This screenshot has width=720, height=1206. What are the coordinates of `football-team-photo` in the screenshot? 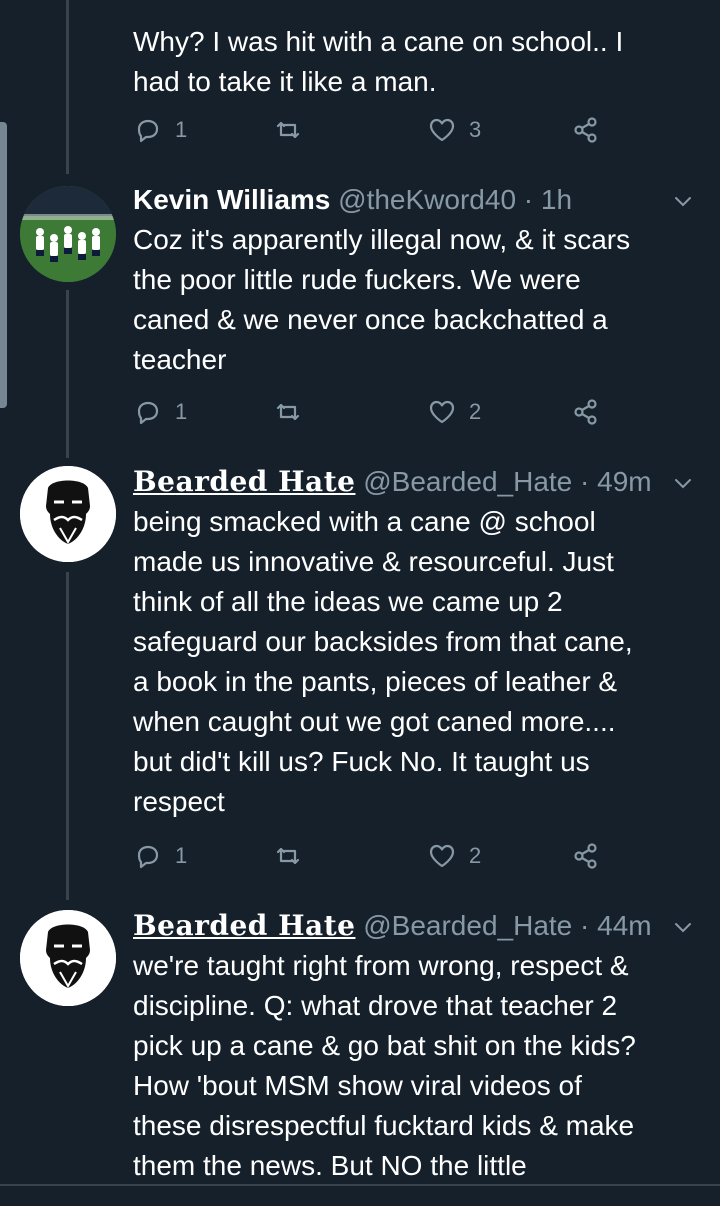 It's located at (68, 234).